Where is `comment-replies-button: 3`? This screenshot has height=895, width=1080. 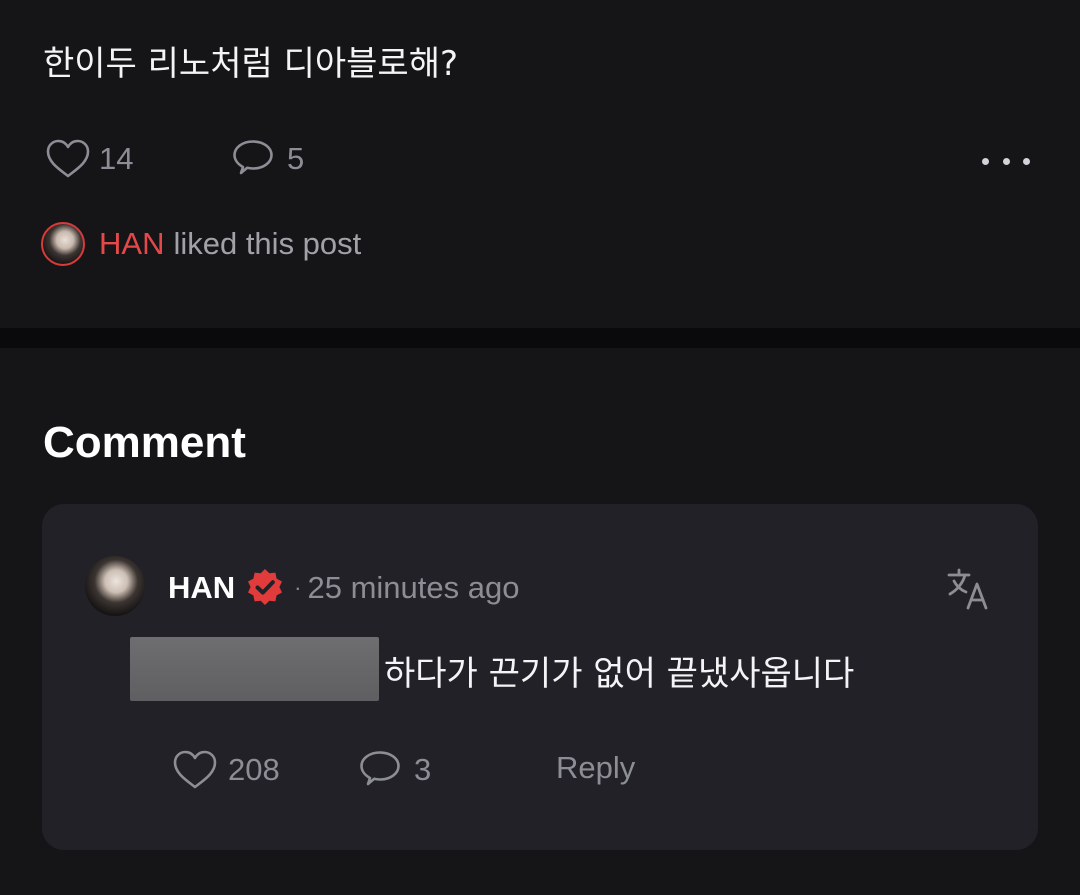 comment-replies-button: 3 is located at coordinates (394, 770).